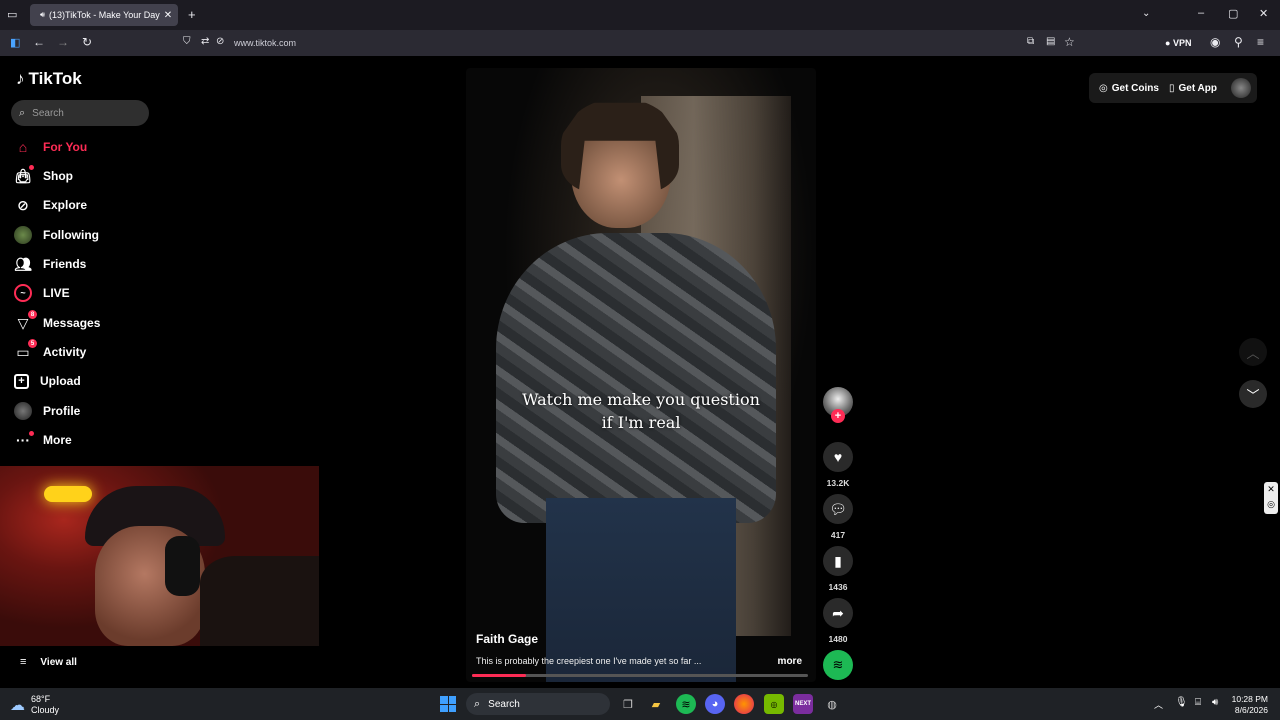 The image size is (1280, 720). I want to click on share-icon: ➦, so click(838, 613).